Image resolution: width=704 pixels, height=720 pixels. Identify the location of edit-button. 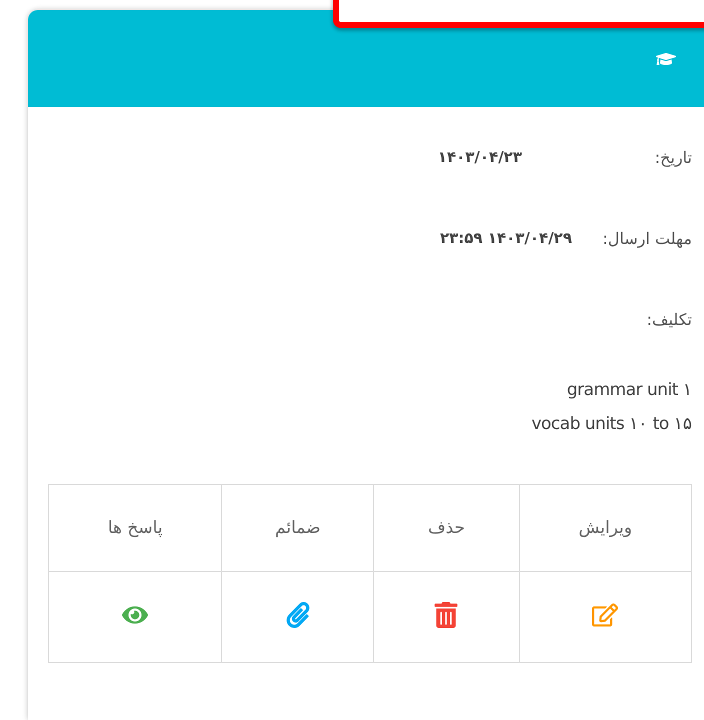
(605, 615).